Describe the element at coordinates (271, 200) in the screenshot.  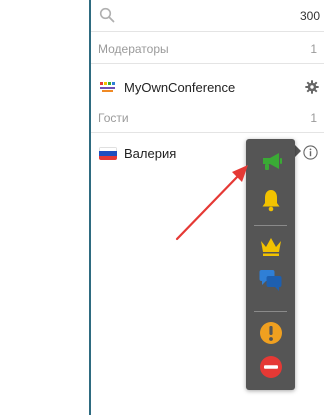
I see `bell-icon` at that location.